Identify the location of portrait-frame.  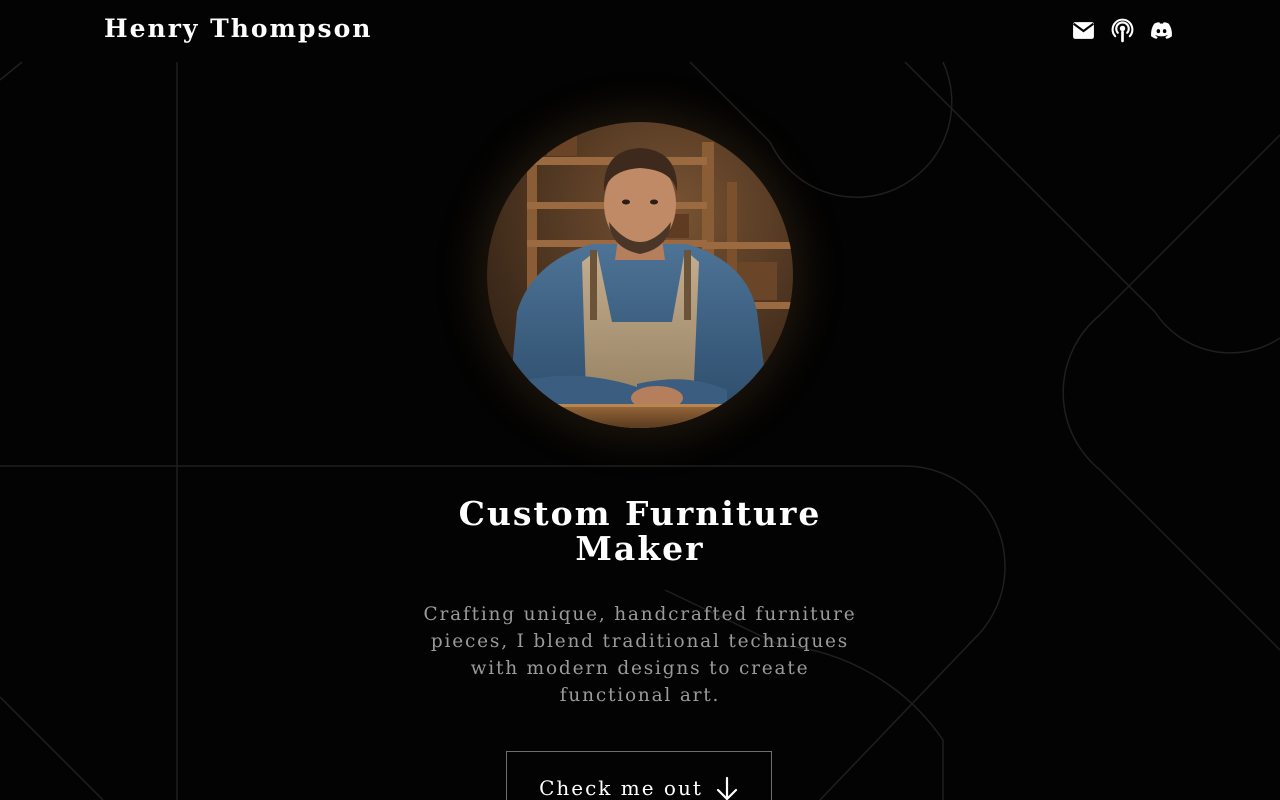
(640, 275).